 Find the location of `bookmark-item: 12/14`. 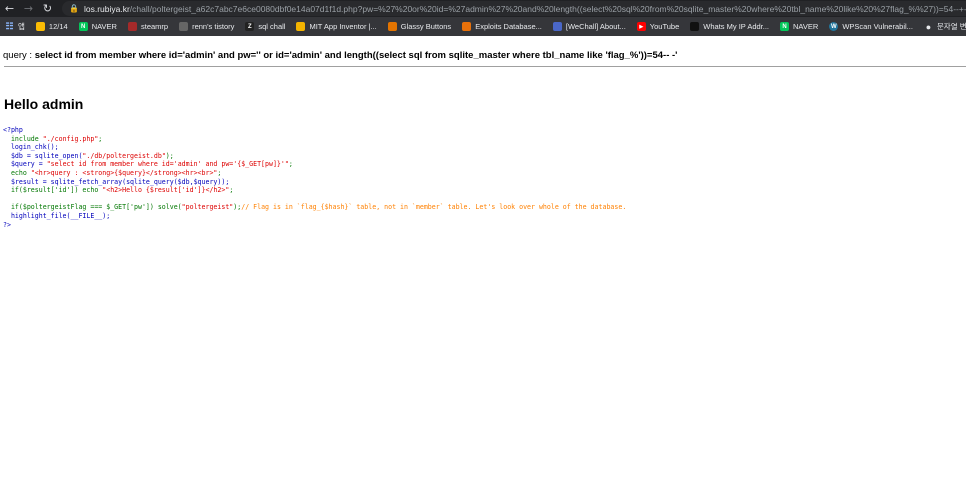

bookmark-item: 12/14 is located at coordinates (52, 26).